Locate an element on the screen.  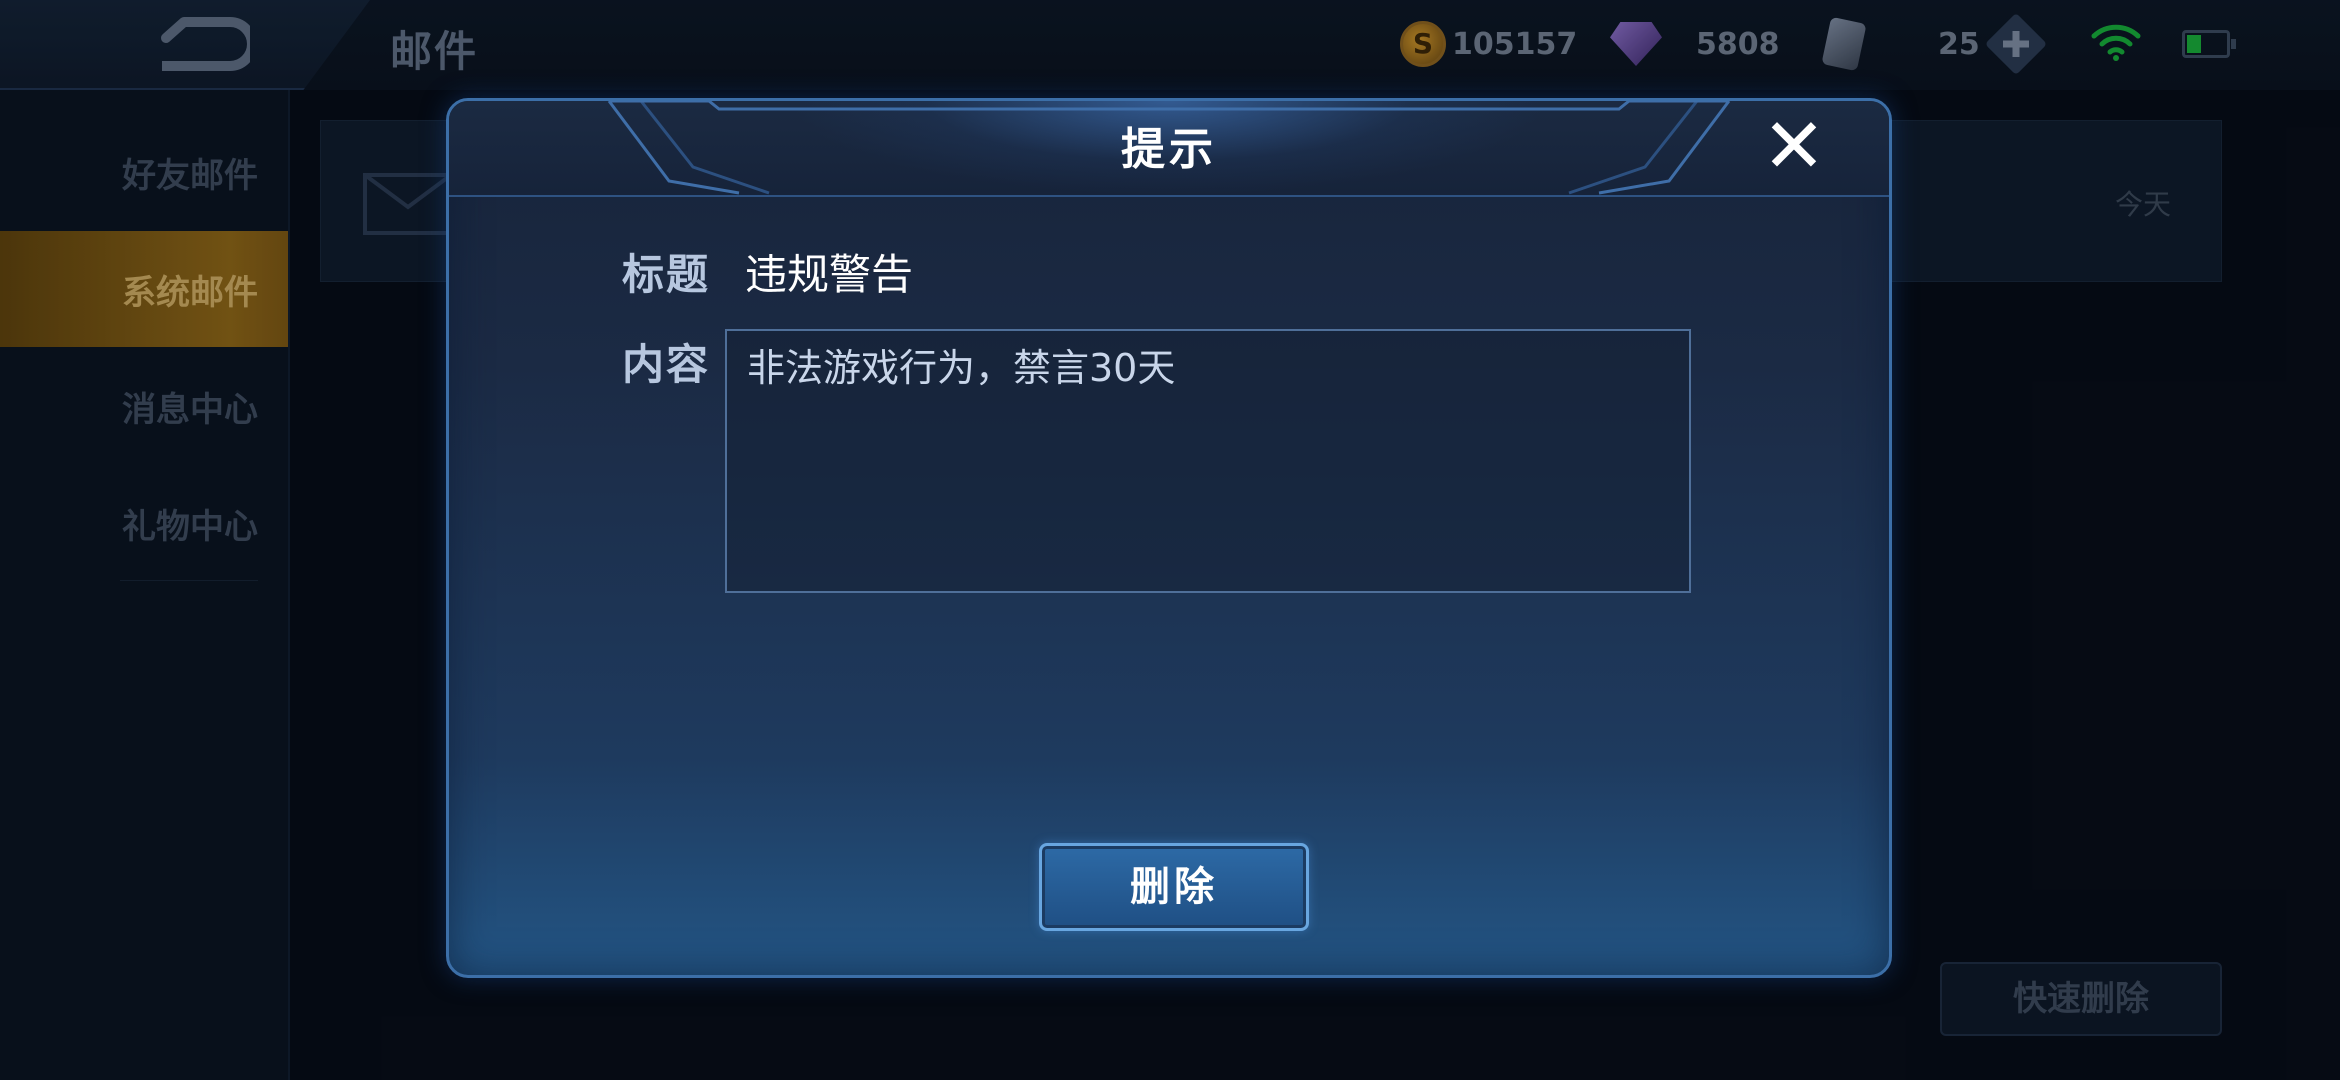
dialog-header: 提示 ✕ is located at coordinates (1169, 149).